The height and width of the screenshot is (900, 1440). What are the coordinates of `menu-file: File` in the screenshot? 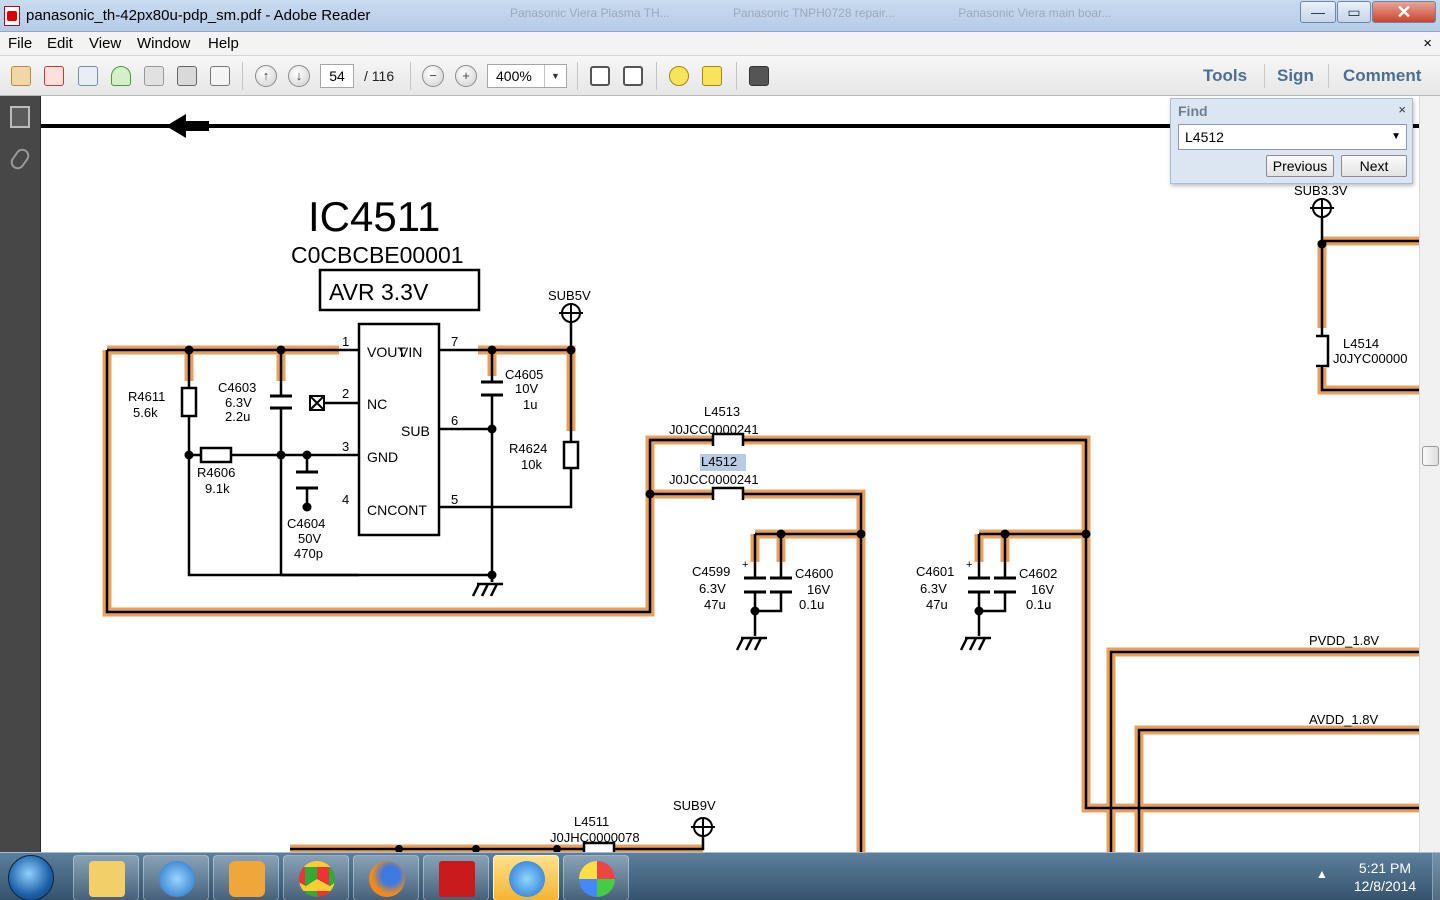 It's located at (20, 43).